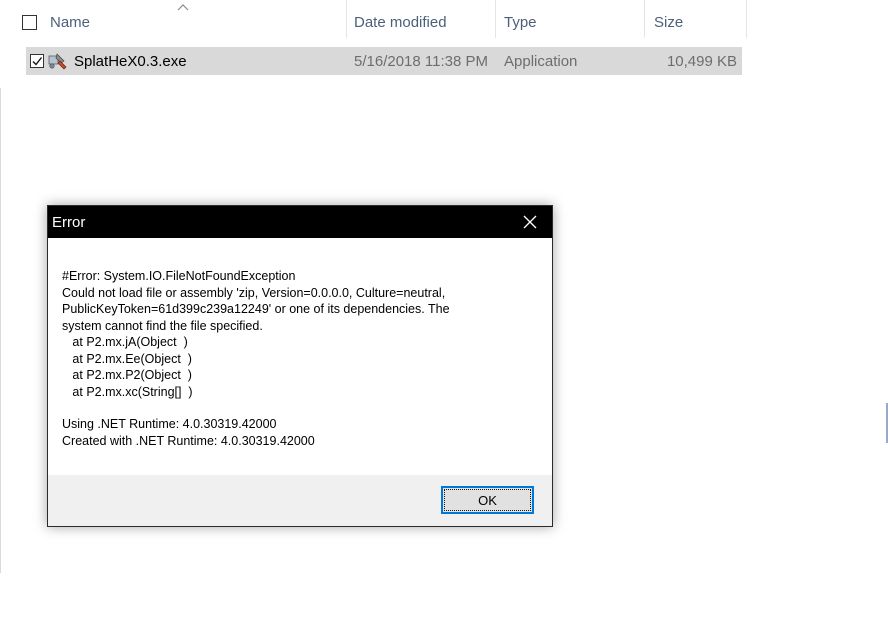  I want to click on ok-button: OK, so click(487, 500).